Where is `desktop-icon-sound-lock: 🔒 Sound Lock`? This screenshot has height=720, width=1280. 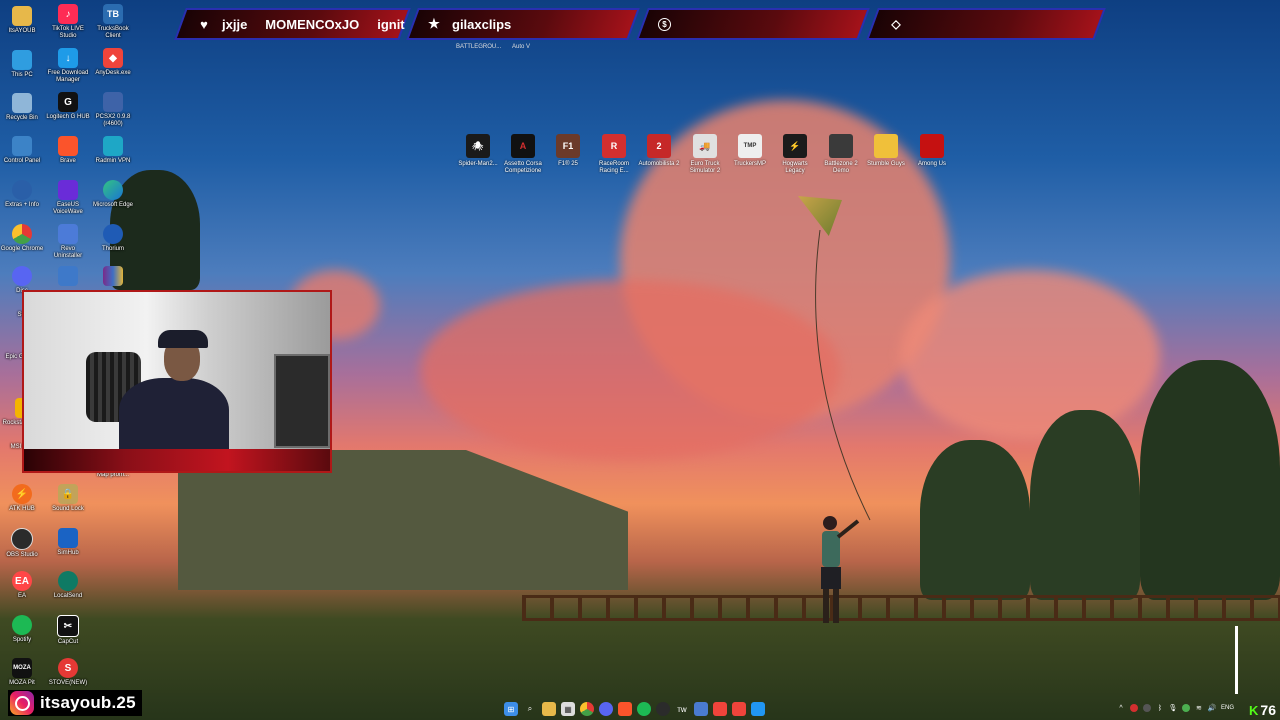
desktop-icon-sound-lock: 🔒 Sound Lock is located at coordinates (68, 498).